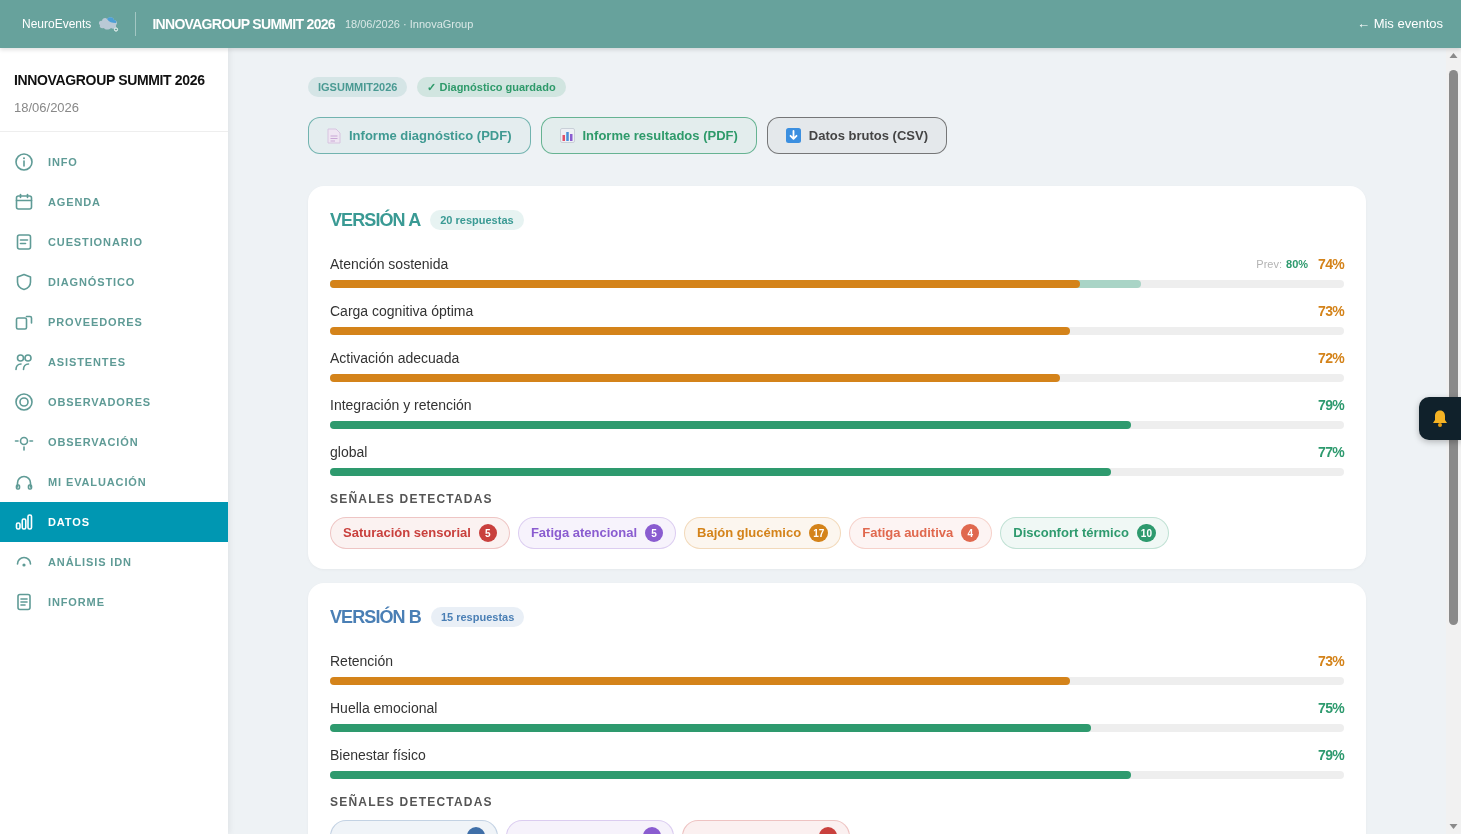 The height and width of the screenshot is (834, 1461). What do you see at coordinates (114, 202) in the screenshot?
I see `nav-item: AGENDA` at bounding box center [114, 202].